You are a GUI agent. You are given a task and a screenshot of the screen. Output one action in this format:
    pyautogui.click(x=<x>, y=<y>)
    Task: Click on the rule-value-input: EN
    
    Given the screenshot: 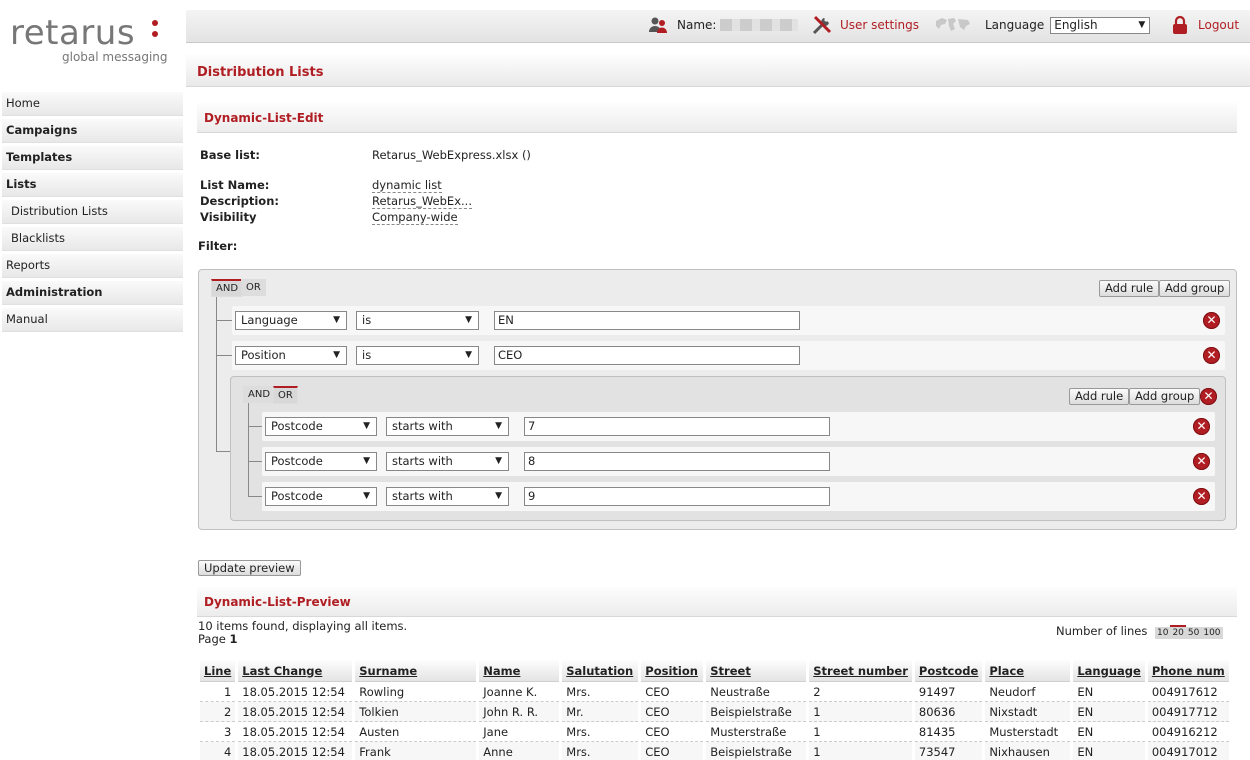 What is the action you would take?
    pyautogui.click(x=647, y=320)
    